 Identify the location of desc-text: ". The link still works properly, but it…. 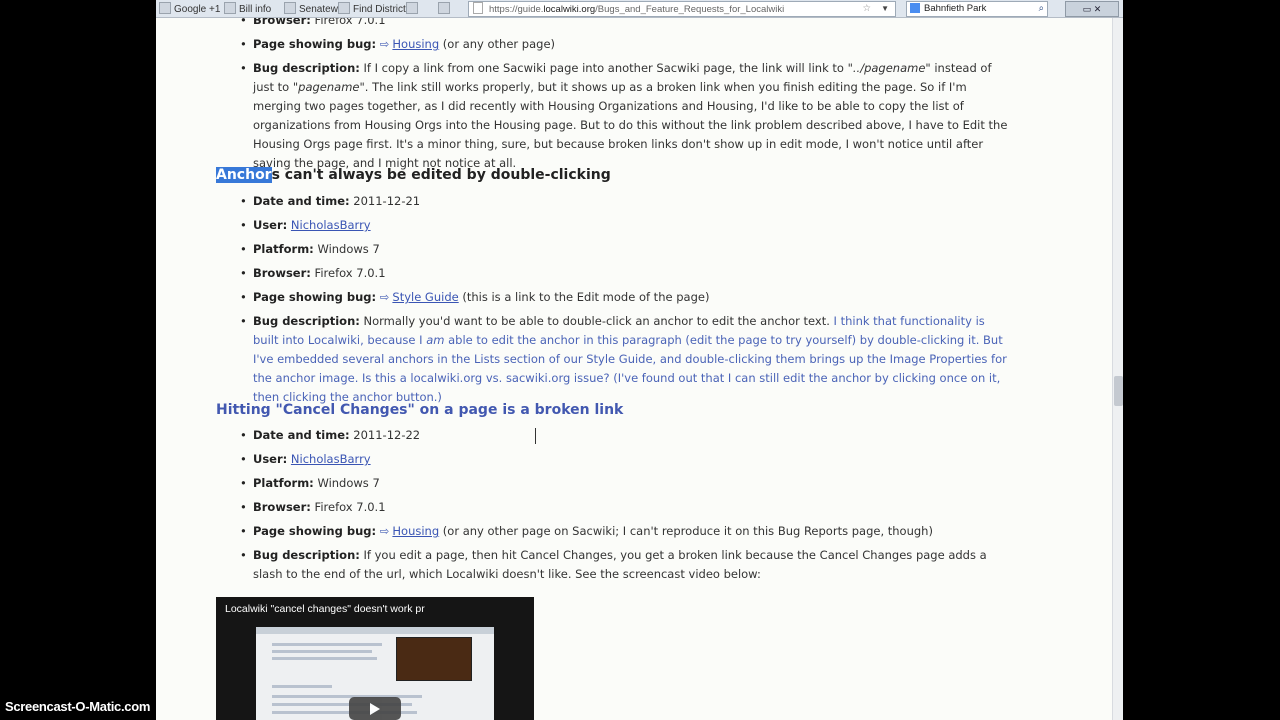
(630, 125).